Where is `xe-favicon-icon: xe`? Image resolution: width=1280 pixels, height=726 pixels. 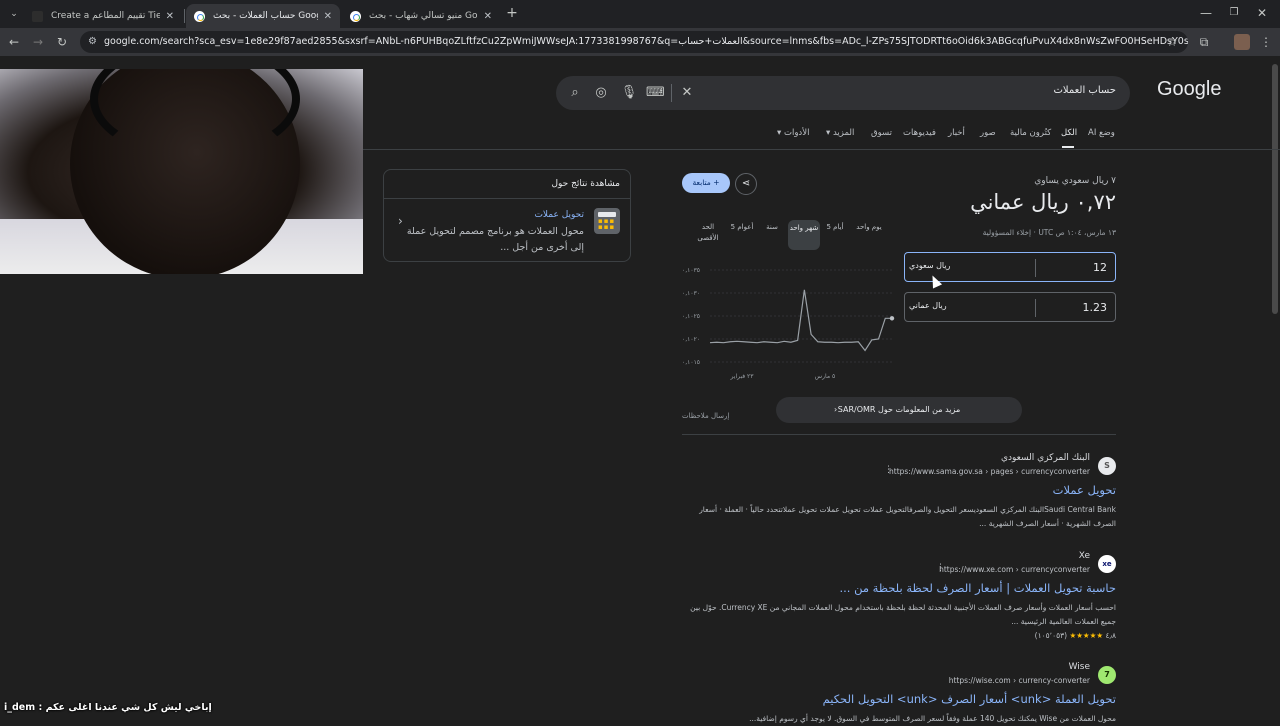 xe-favicon-icon: xe is located at coordinates (1107, 564).